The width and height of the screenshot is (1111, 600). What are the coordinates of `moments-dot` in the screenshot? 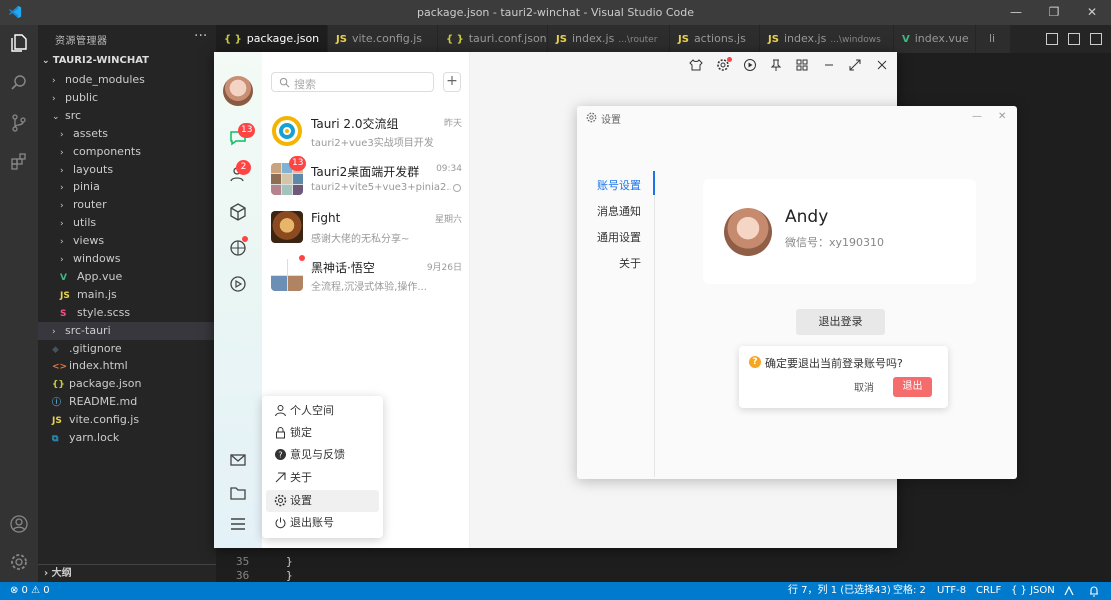 It's located at (245, 239).